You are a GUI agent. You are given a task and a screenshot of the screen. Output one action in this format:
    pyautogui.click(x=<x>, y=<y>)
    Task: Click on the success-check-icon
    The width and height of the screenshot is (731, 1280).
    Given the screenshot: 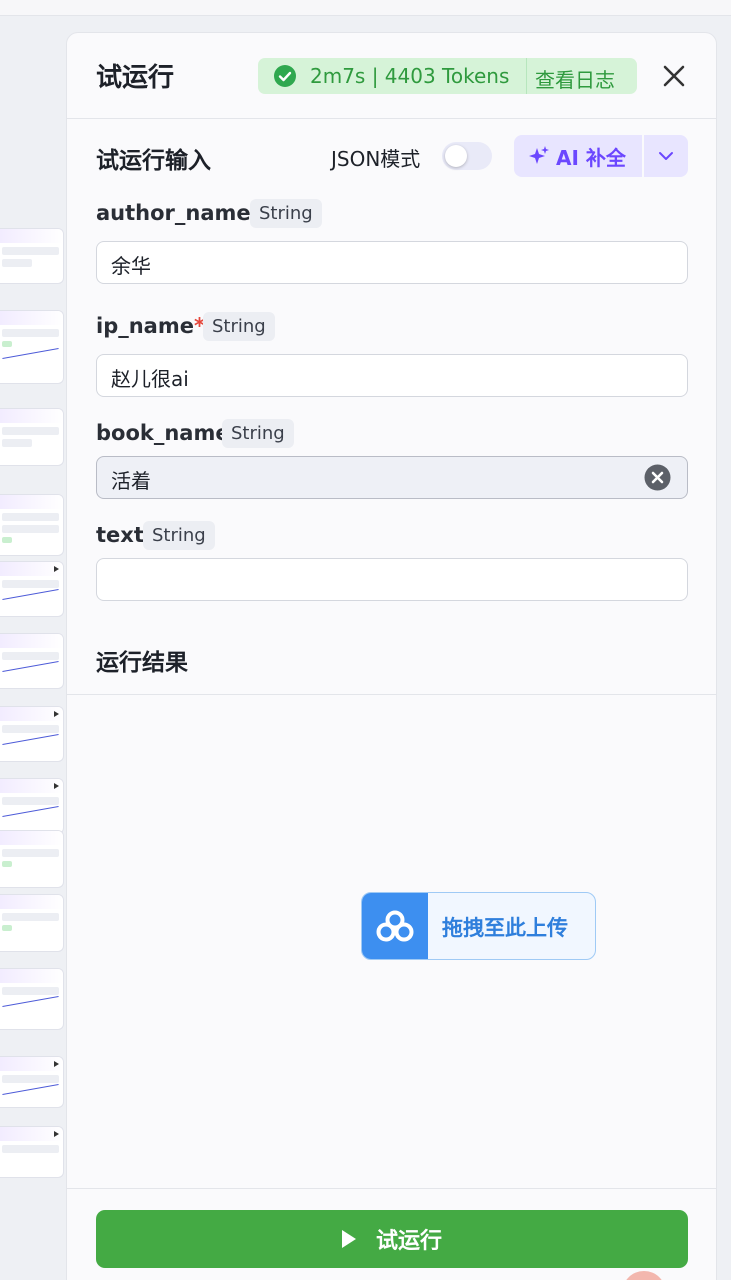 What is the action you would take?
    pyautogui.click(x=285, y=76)
    